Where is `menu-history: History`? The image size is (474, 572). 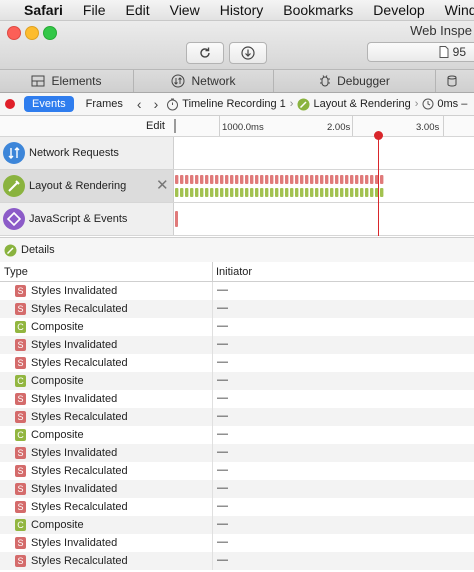
menu-history: History is located at coordinates (242, 10).